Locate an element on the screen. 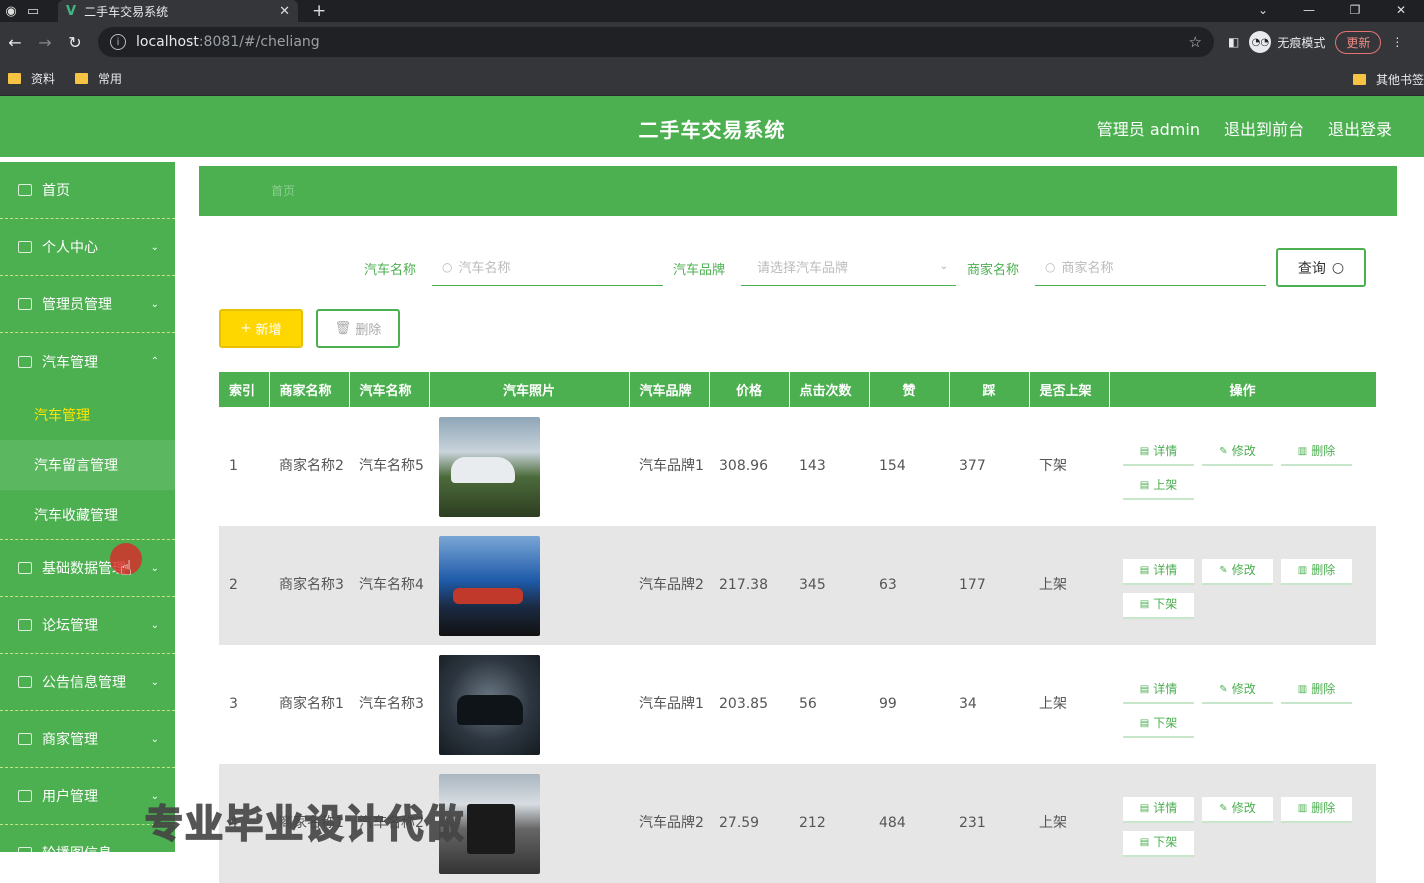  close-tab-icon: ✕ is located at coordinates (284, 11).